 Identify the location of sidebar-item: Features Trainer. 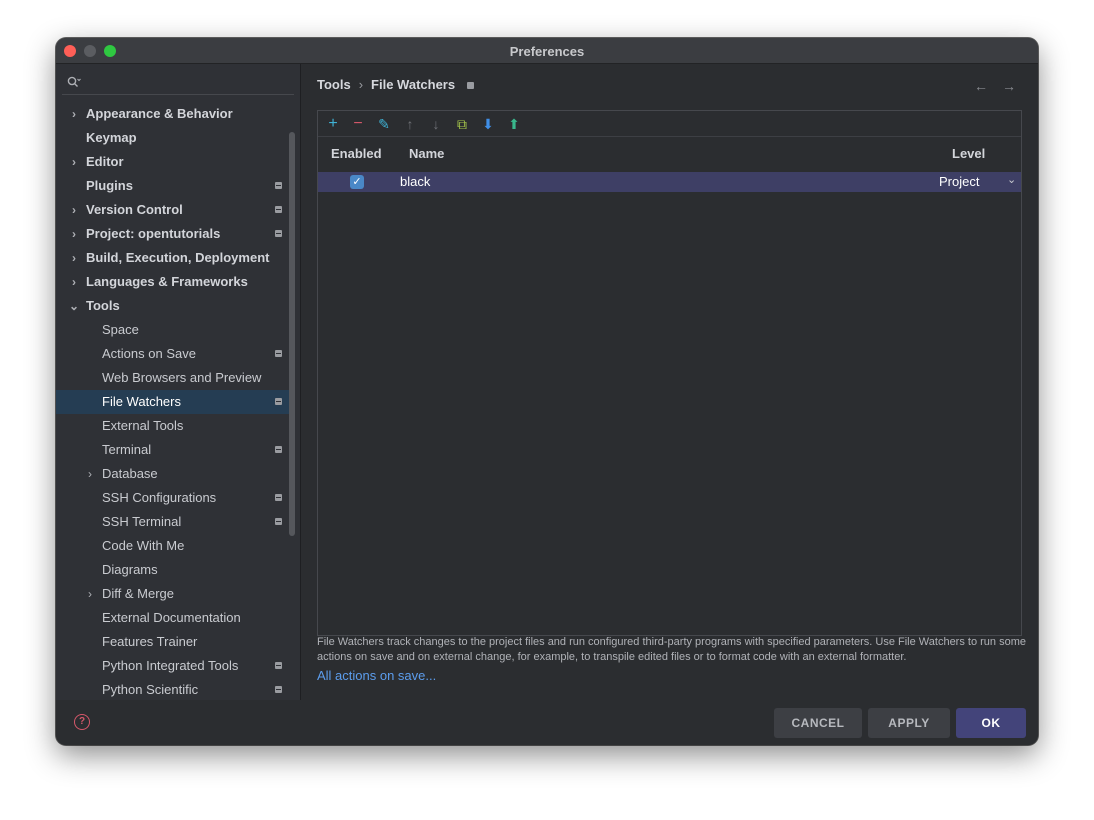
(174, 642).